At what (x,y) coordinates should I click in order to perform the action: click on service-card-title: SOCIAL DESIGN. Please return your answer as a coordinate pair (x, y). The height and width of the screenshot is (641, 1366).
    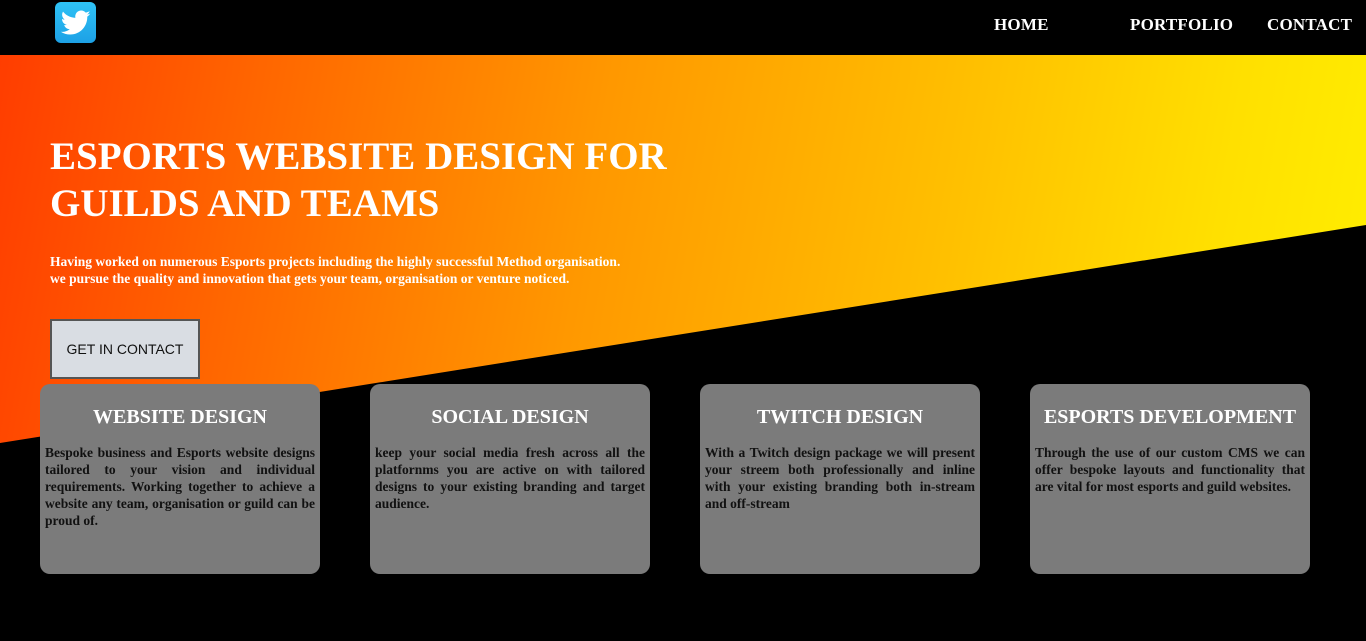
    Looking at the image, I should click on (510, 417).